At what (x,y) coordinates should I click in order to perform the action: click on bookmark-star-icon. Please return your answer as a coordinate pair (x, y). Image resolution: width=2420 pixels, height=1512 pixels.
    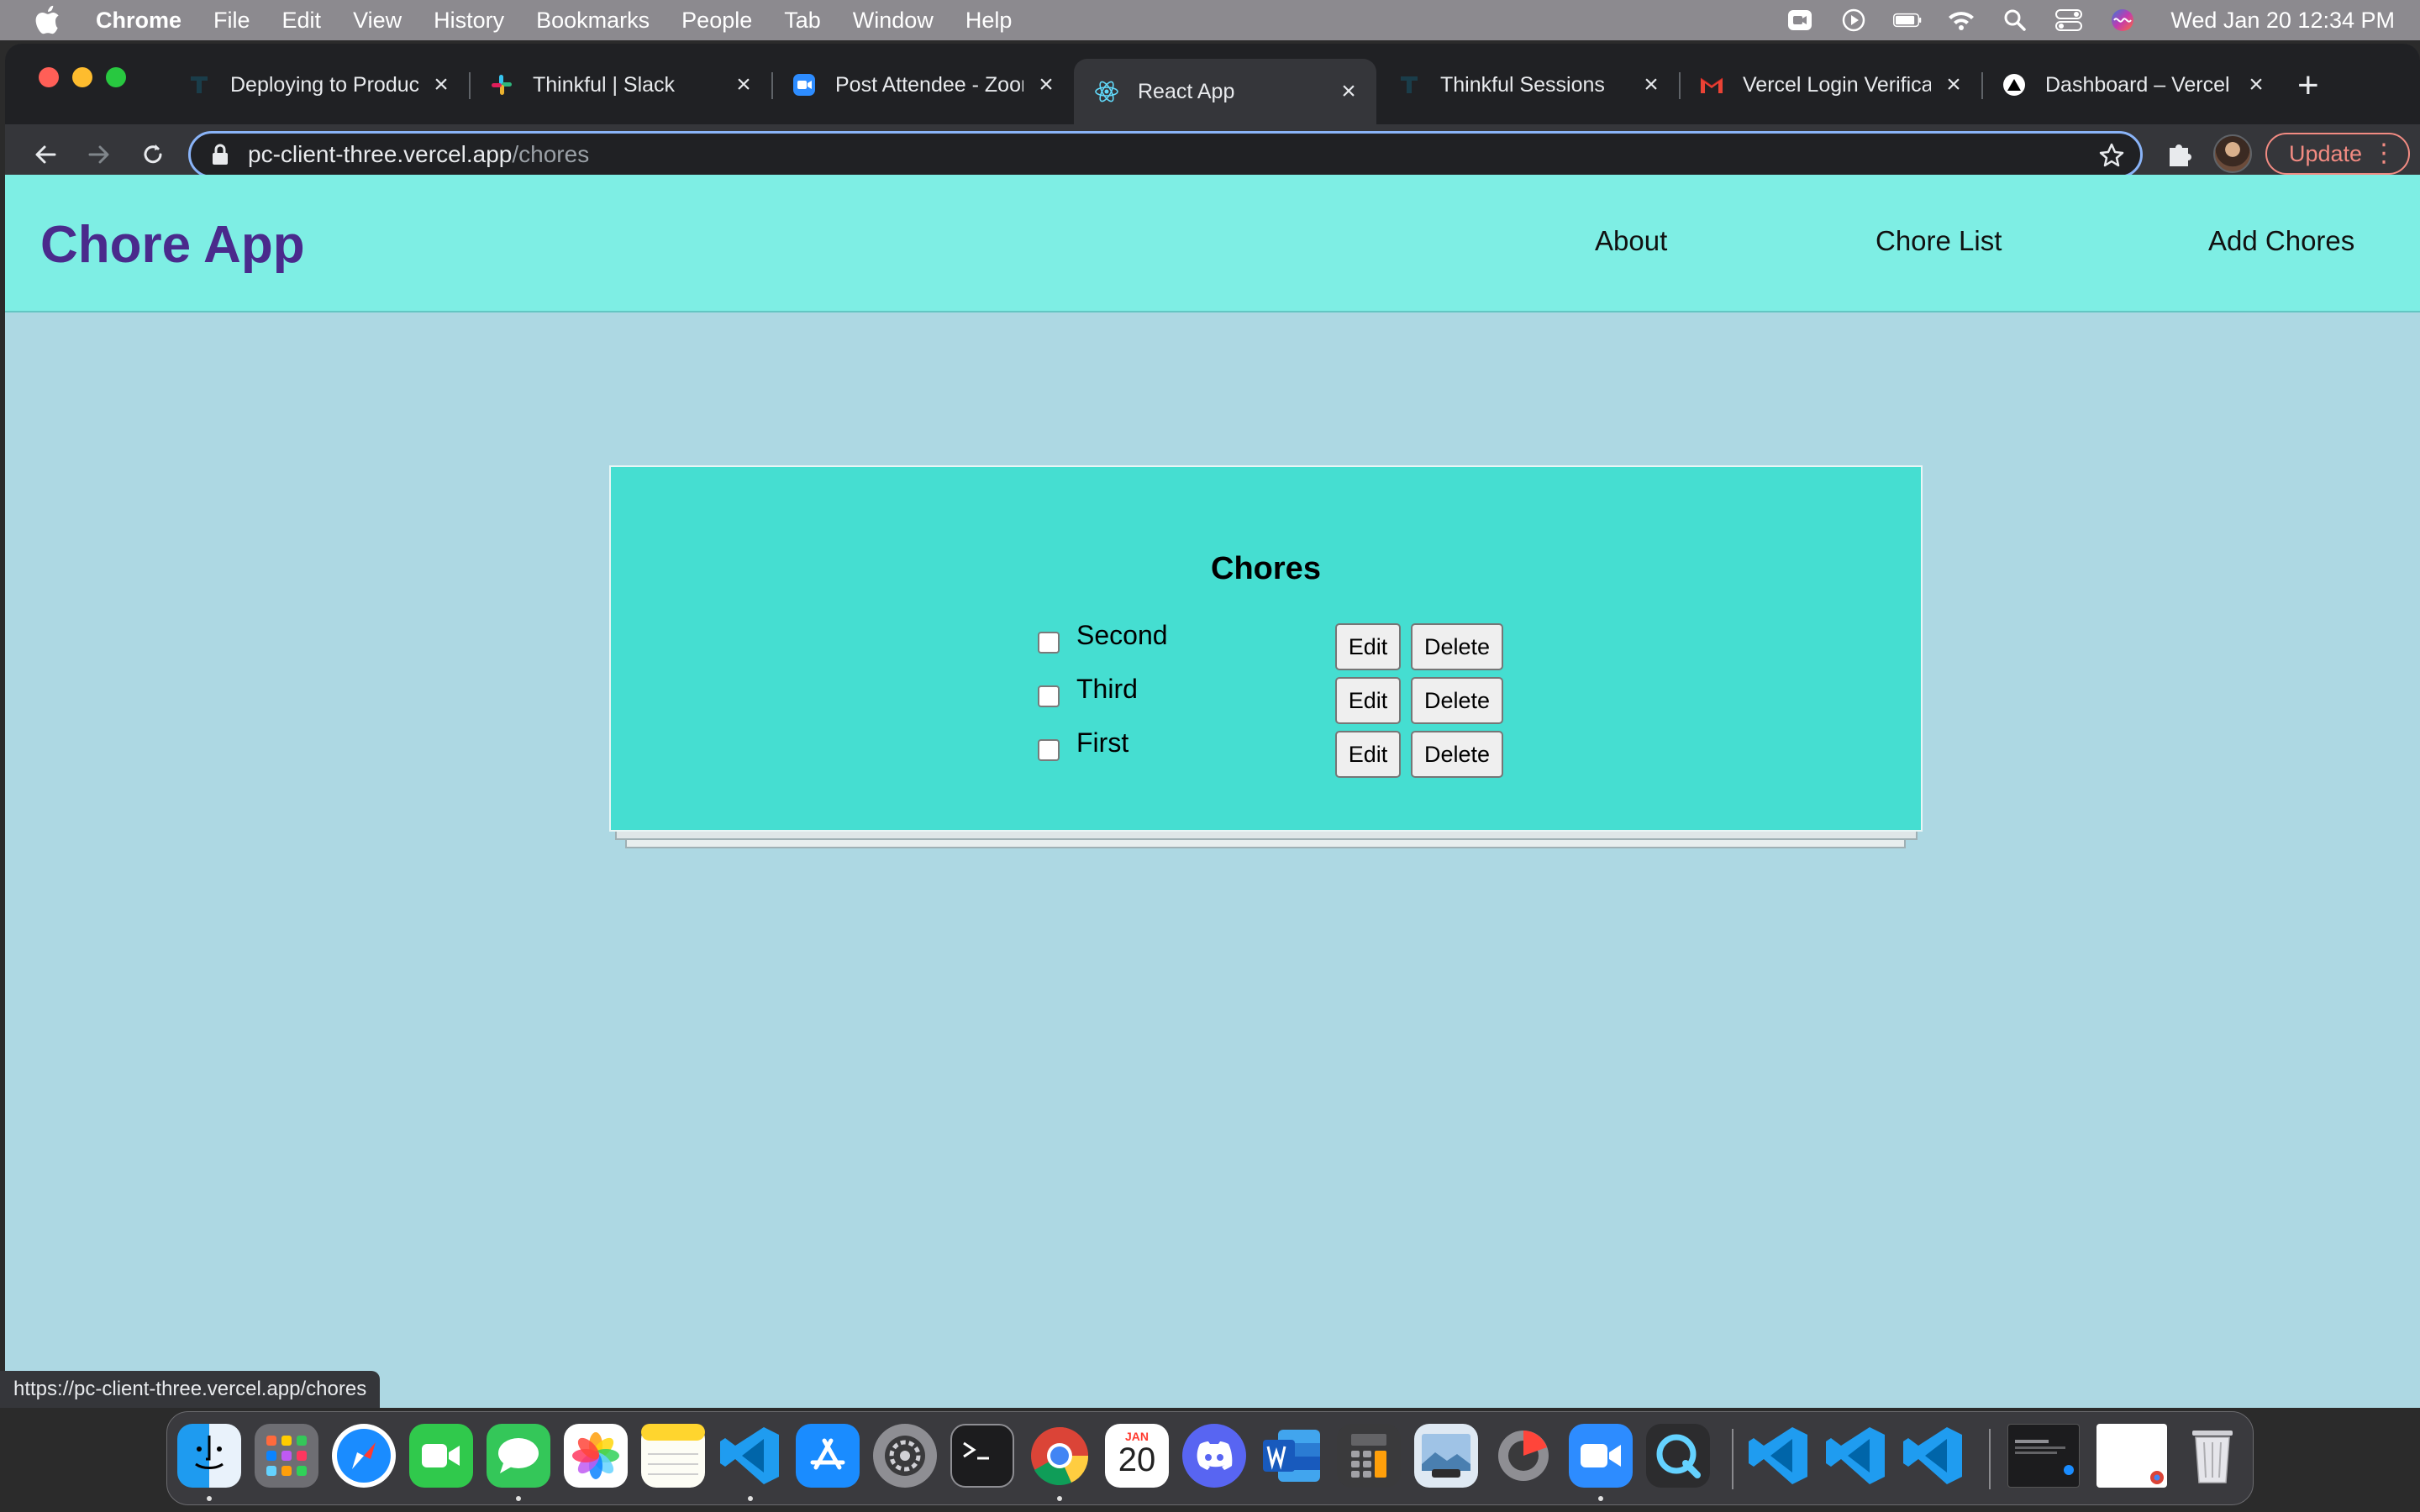
    Looking at the image, I should click on (2111, 155).